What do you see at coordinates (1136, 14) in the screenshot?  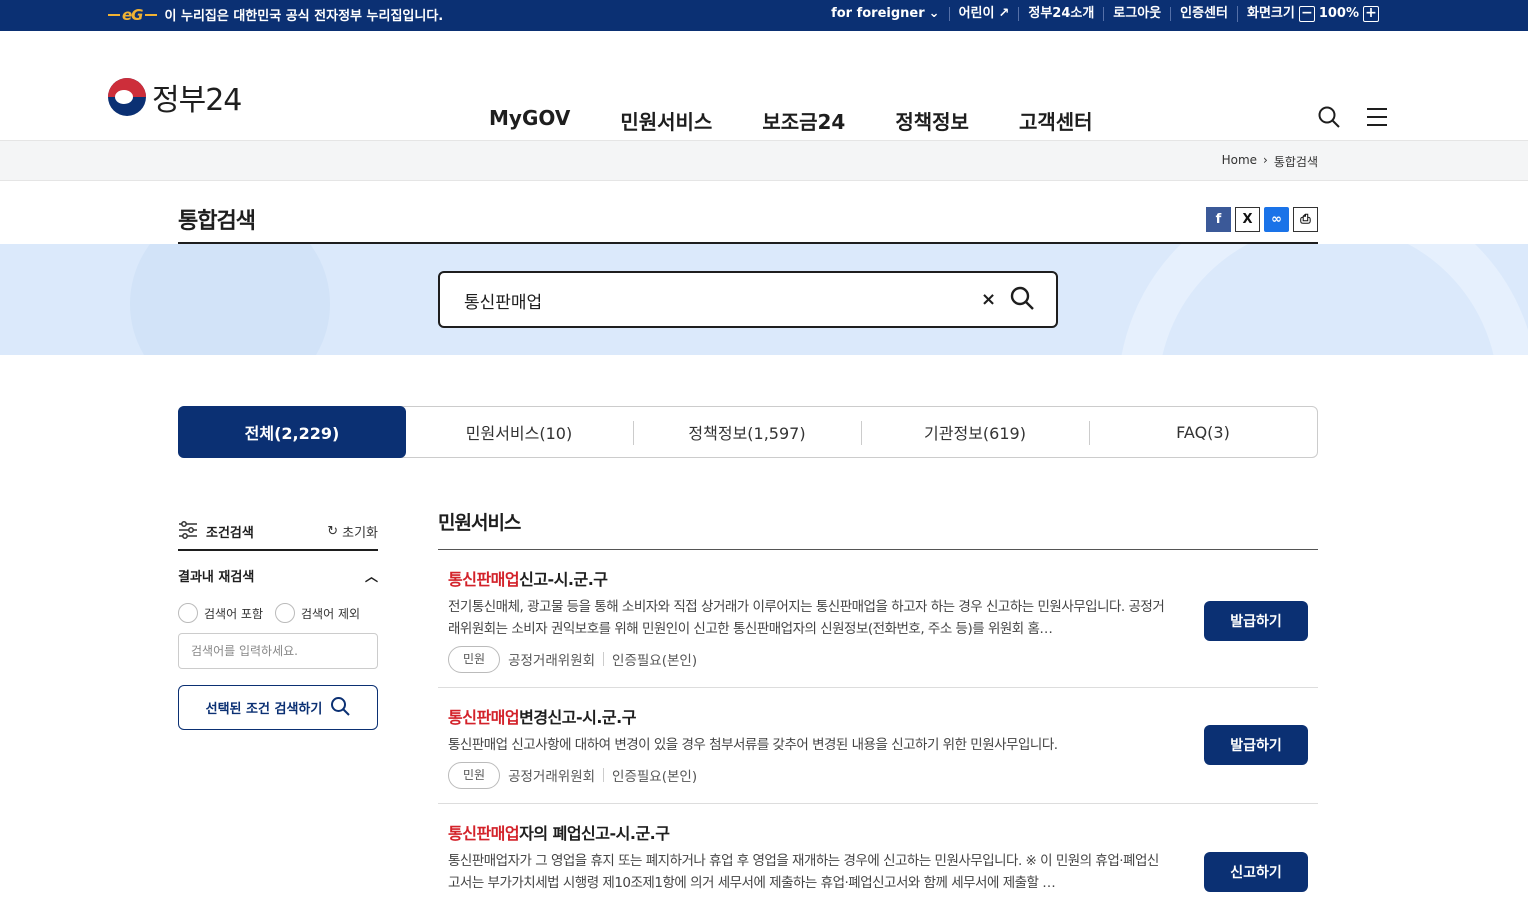 I see `logout-link: 로그아웃` at bounding box center [1136, 14].